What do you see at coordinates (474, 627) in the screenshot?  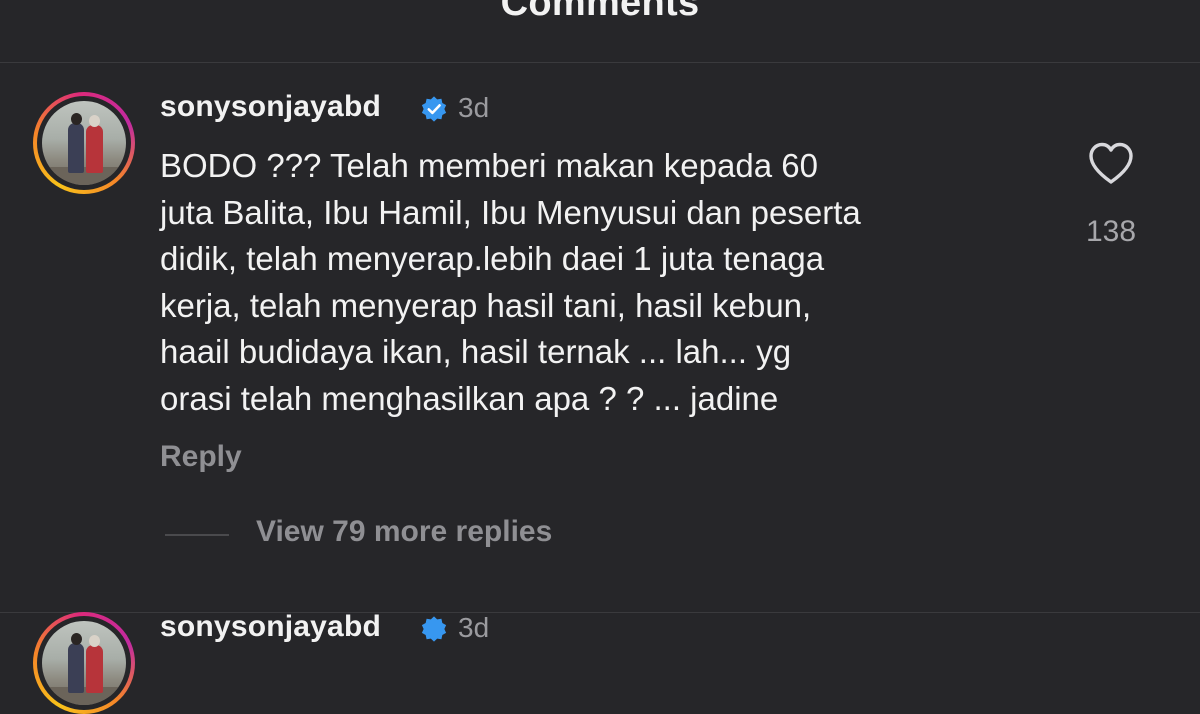 I see `next-comment-timestamp: 3d` at bounding box center [474, 627].